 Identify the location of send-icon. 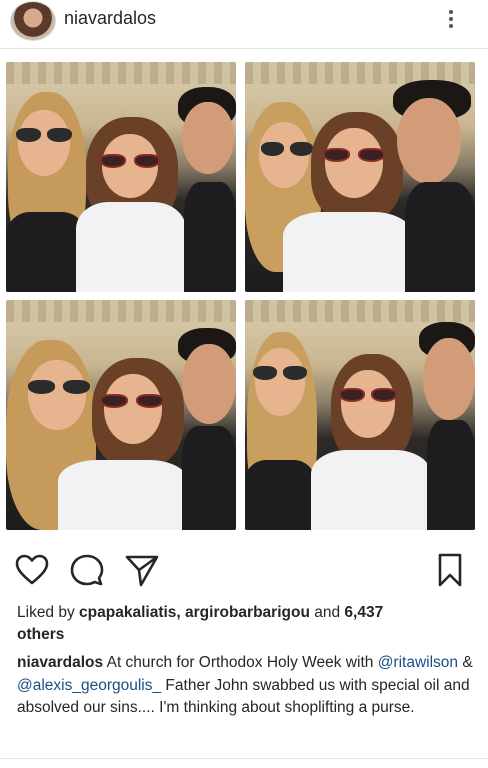
(142, 570).